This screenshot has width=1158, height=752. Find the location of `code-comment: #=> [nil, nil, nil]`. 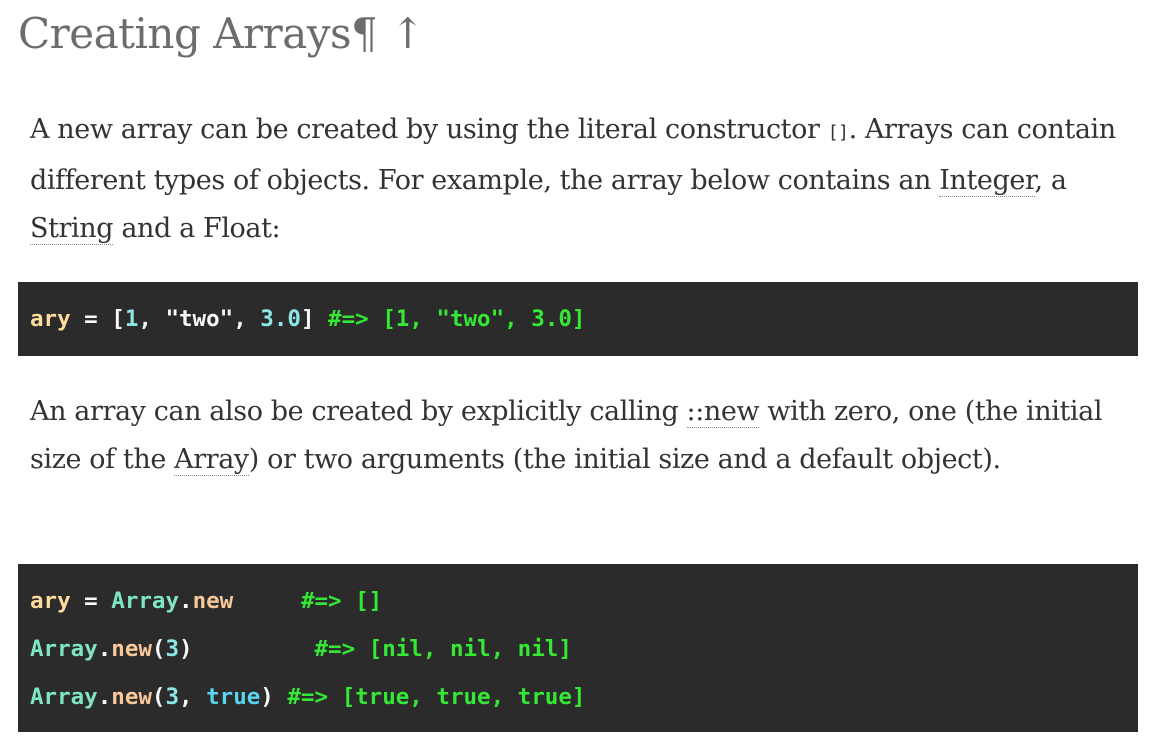

code-comment: #=> [nil, nil, nil] is located at coordinates (443, 649).